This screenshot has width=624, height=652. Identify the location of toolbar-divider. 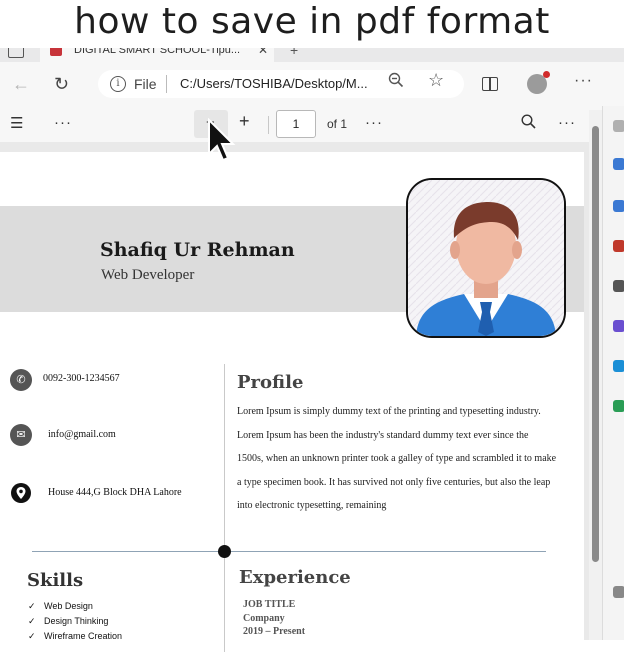
(268, 125).